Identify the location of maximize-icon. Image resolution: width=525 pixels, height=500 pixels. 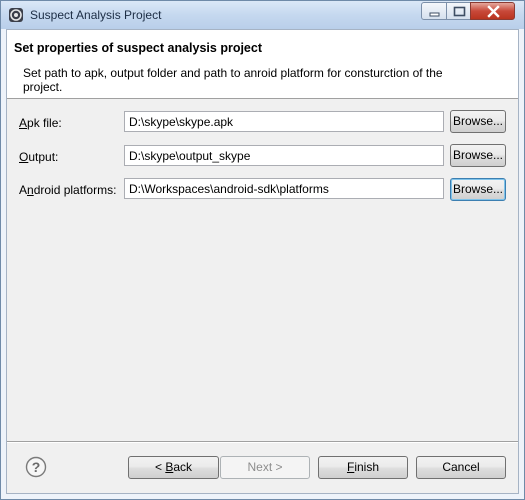
(459, 11).